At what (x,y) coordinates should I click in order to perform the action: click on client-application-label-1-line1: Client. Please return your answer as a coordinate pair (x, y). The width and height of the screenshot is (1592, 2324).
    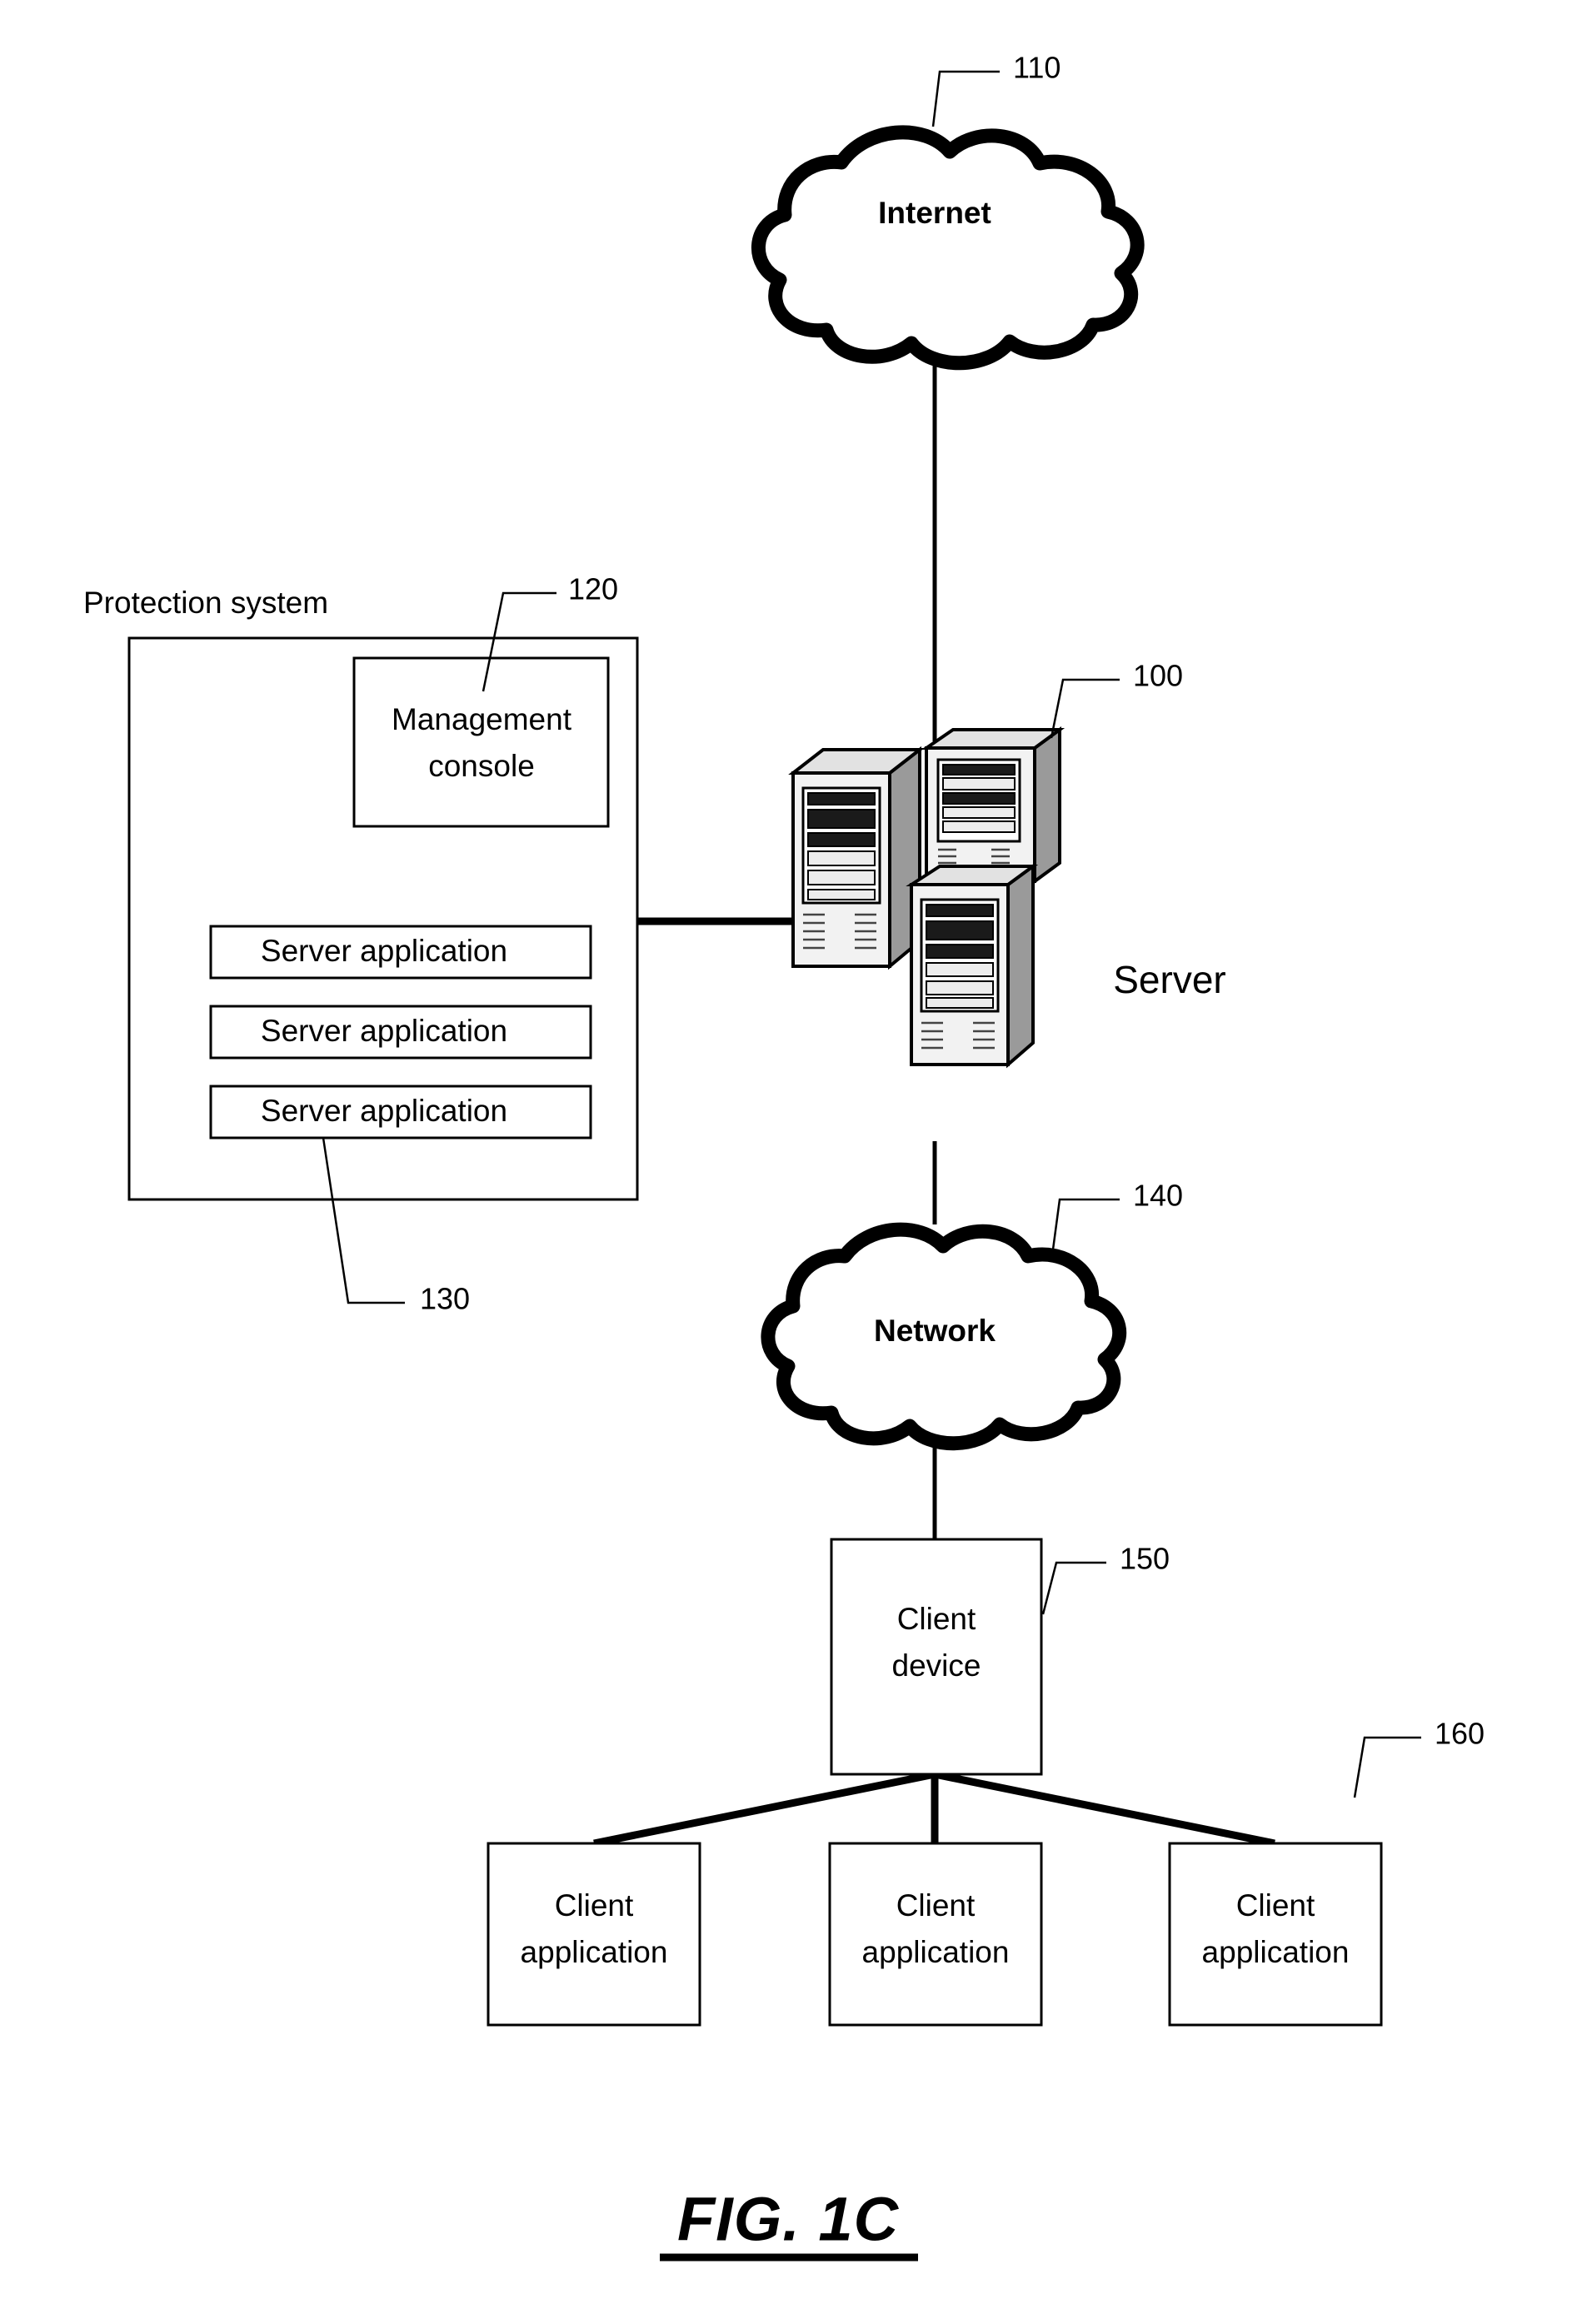
    Looking at the image, I should click on (594, 1905).